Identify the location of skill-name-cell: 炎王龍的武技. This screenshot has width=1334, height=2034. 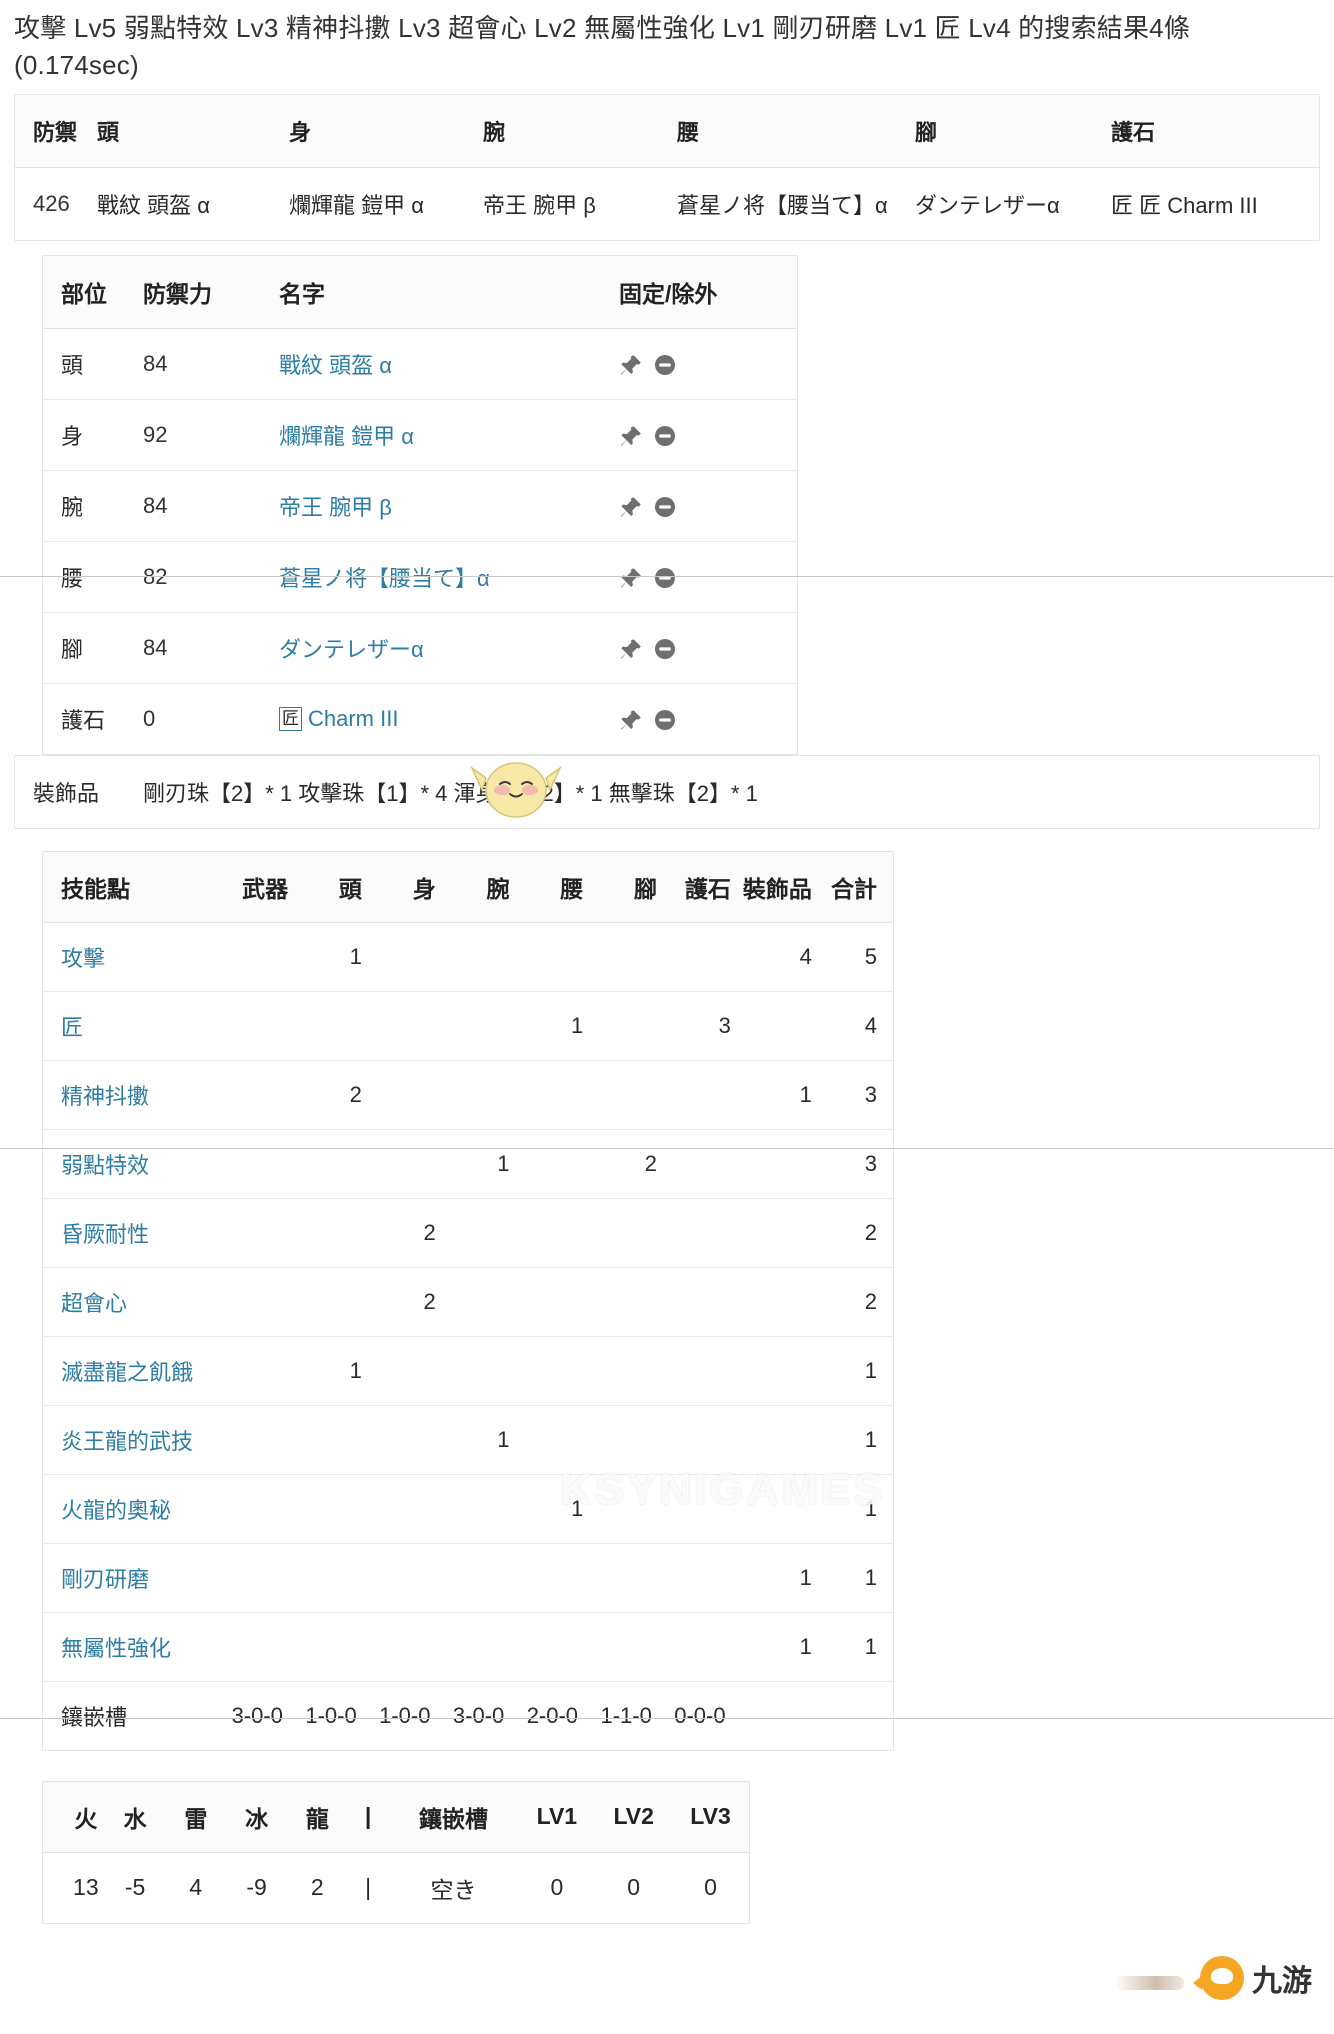
(132, 1440).